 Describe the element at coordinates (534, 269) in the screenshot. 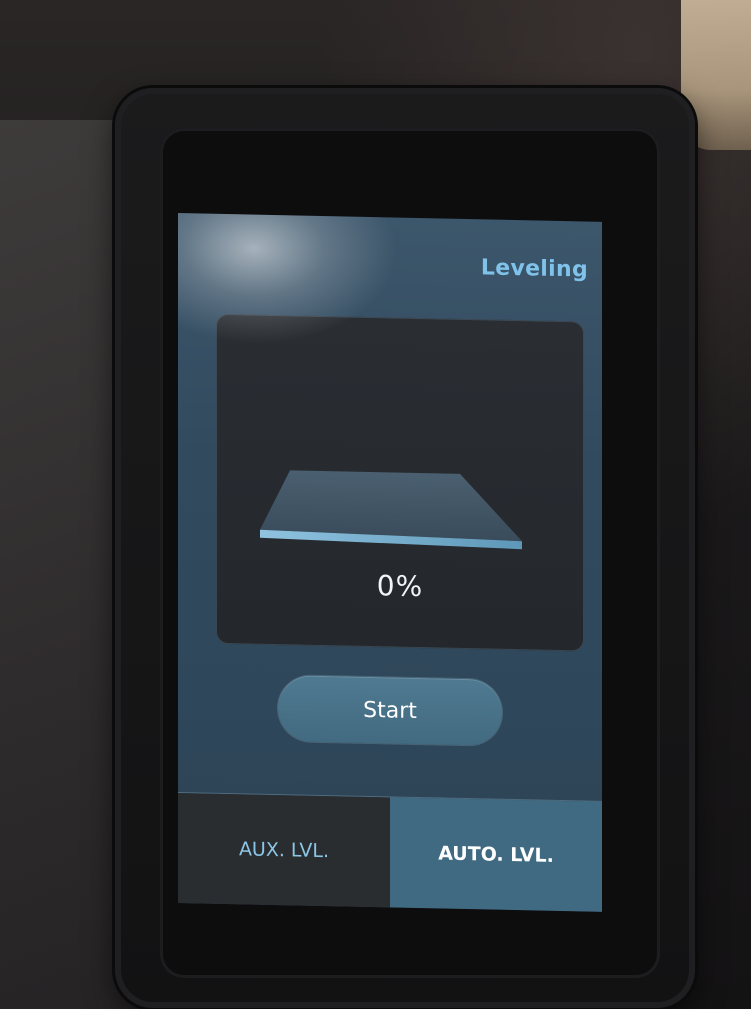

I see `page-title: Leveling` at that location.